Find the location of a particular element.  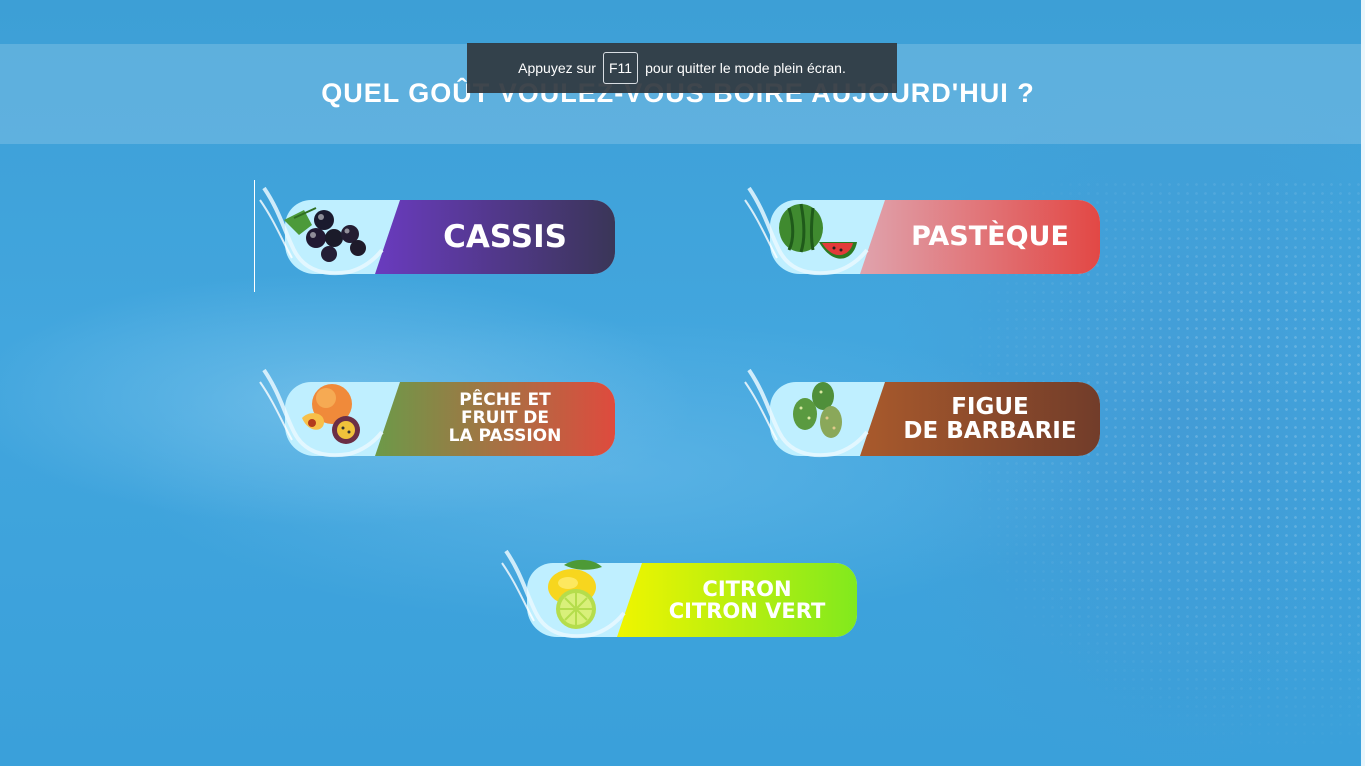

flavor-button-figue-barbarie: FIGUE DE BARBARIE is located at coordinates (921, 420).